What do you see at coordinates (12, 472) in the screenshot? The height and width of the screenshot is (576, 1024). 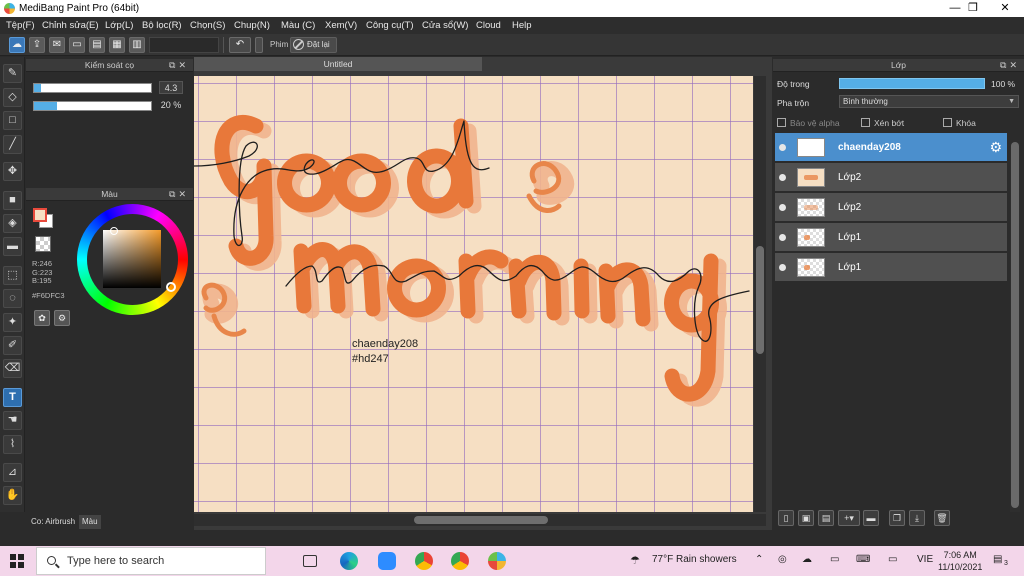 I see `eyedropper-tool-icon: ⊿` at bounding box center [12, 472].